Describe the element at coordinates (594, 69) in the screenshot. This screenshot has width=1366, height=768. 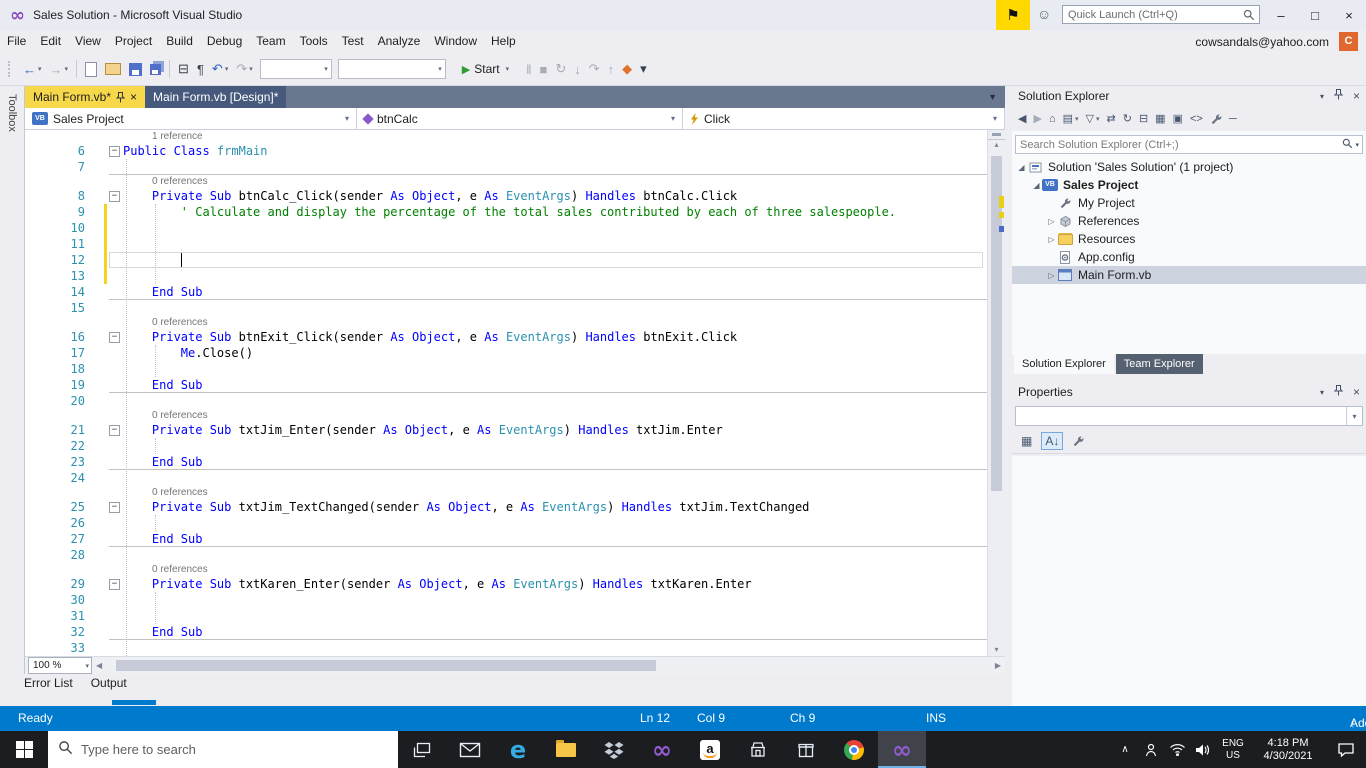
I see `step-over-icon: ↷` at that location.